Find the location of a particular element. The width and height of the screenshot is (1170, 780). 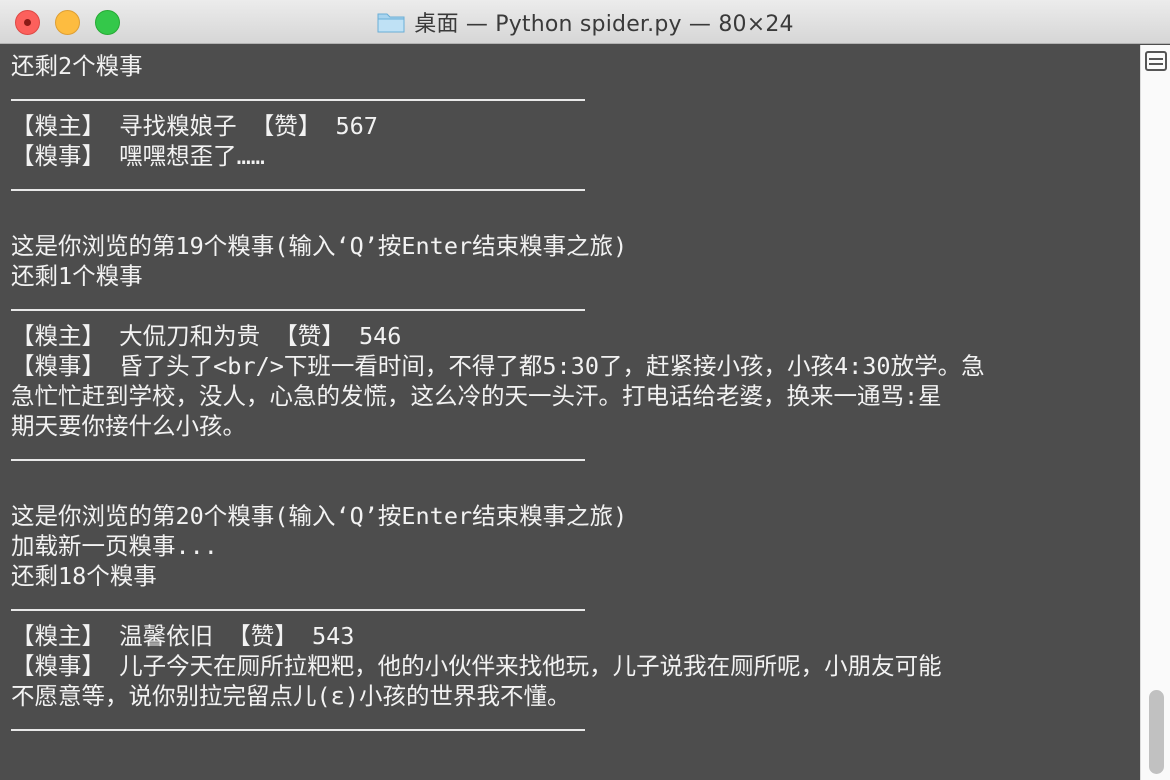

window-title-area: 桌面 — Python spider.py — 80×24 is located at coordinates (585, 22).